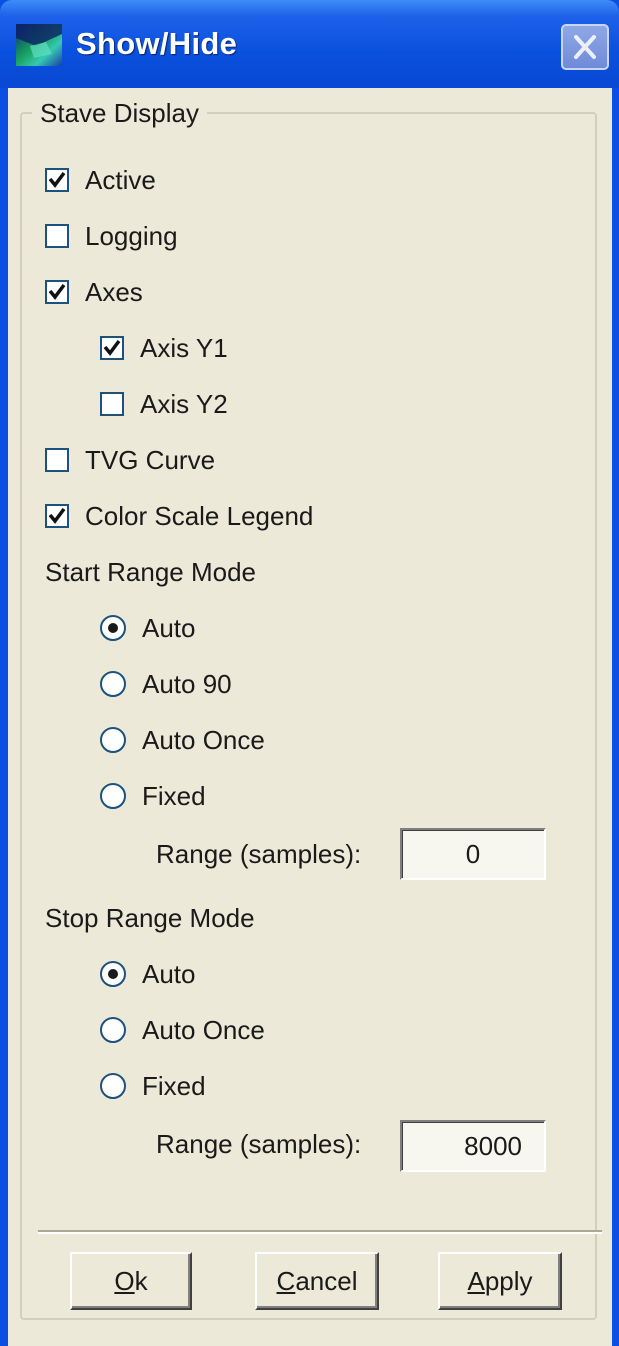 The height and width of the screenshot is (1346, 619). I want to click on ok-mnemonic: O, so click(124, 1280).